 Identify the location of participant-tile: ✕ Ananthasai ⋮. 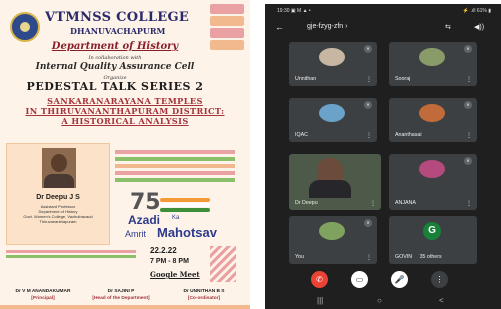
(433, 120).